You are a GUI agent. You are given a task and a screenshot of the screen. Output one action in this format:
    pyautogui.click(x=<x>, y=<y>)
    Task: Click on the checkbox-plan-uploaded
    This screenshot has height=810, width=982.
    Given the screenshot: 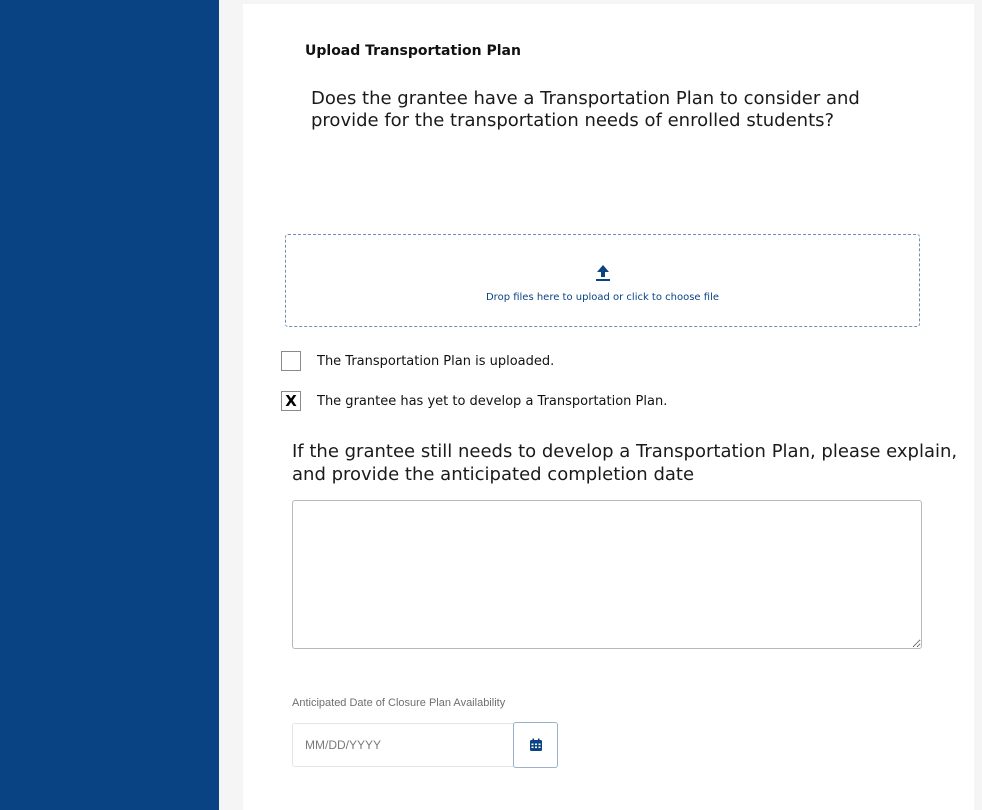 What is the action you would take?
    pyautogui.click(x=291, y=361)
    